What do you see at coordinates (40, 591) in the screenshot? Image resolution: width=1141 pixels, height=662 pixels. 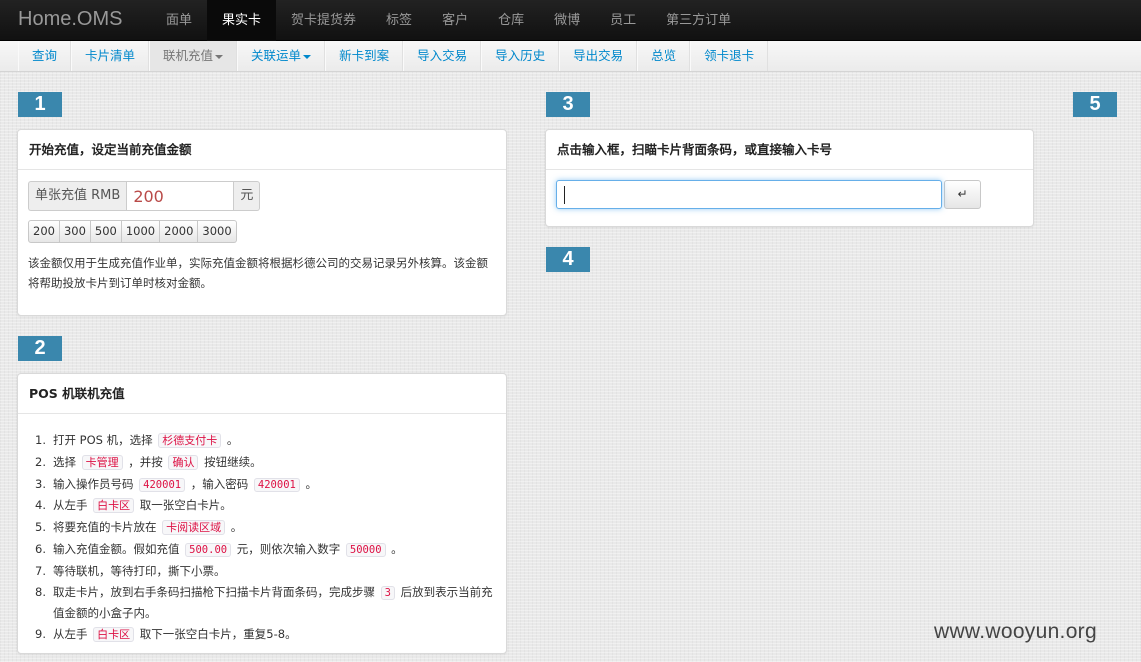 I see `step-number: 8.` at bounding box center [40, 591].